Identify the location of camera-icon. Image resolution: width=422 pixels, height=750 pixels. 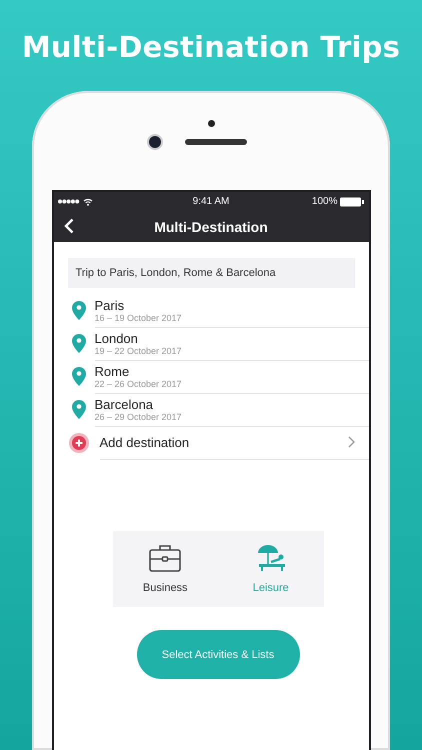
(155, 142).